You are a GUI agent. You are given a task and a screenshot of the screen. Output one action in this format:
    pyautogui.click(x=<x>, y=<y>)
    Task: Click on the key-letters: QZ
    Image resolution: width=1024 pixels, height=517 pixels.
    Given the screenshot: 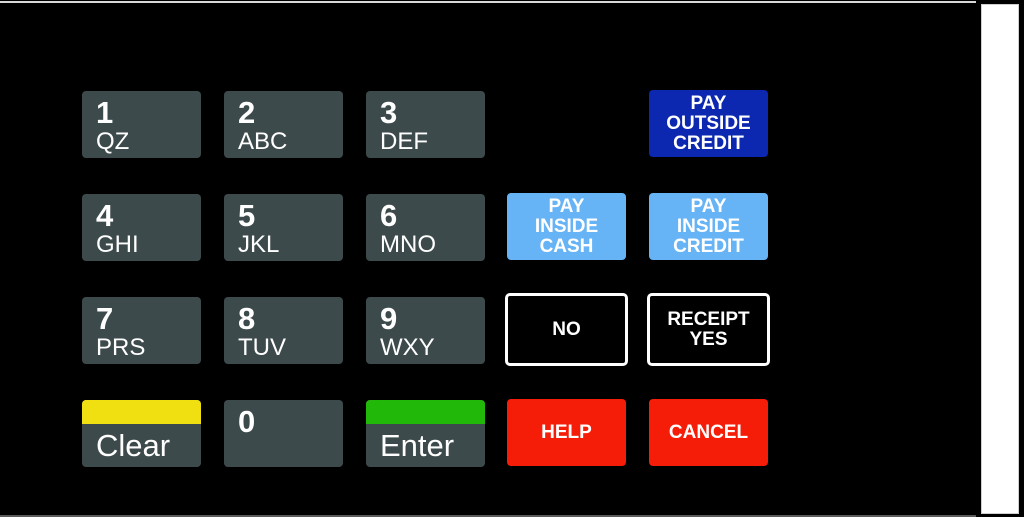 What is the action you would take?
    pyautogui.click(x=113, y=141)
    